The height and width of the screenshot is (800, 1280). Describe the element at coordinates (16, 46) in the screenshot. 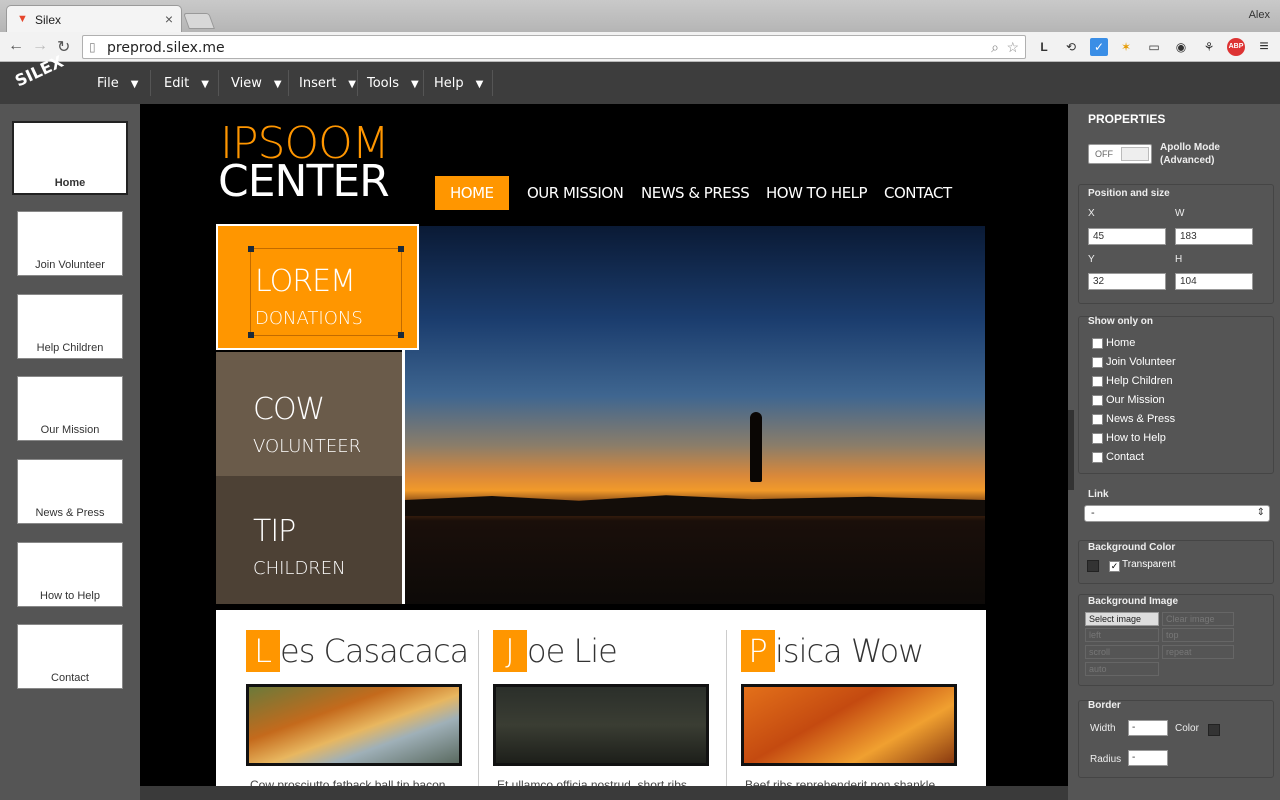

I see `back-arrow-icon: ←` at that location.